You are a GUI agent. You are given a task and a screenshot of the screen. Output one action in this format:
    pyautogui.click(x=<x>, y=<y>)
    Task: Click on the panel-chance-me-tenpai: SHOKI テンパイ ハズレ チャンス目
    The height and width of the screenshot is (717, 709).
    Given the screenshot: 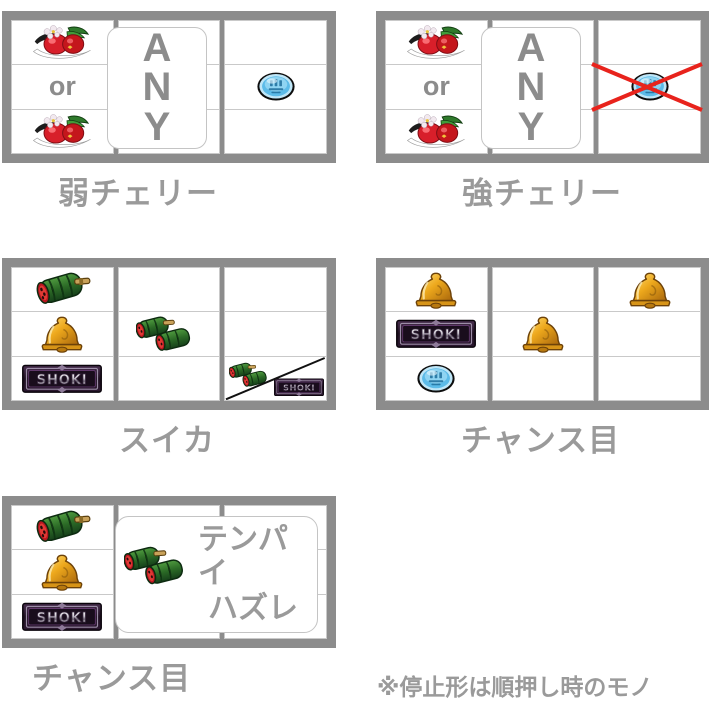 What is the action you would take?
    pyautogui.click(x=169, y=595)
    